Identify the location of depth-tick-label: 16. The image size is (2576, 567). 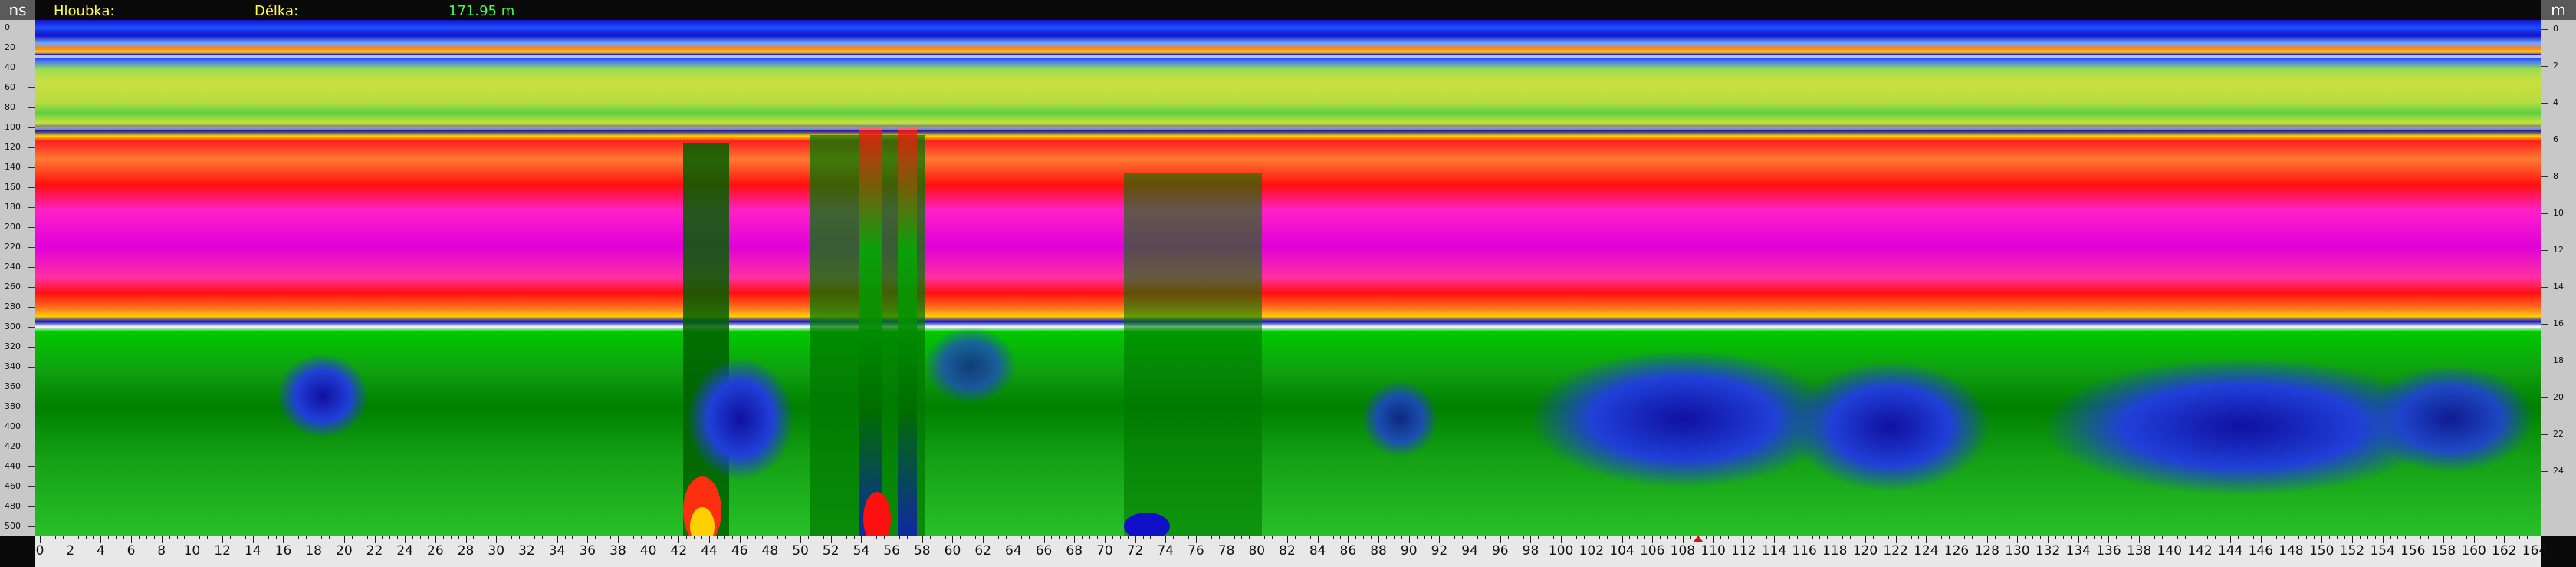
(2559, 323).